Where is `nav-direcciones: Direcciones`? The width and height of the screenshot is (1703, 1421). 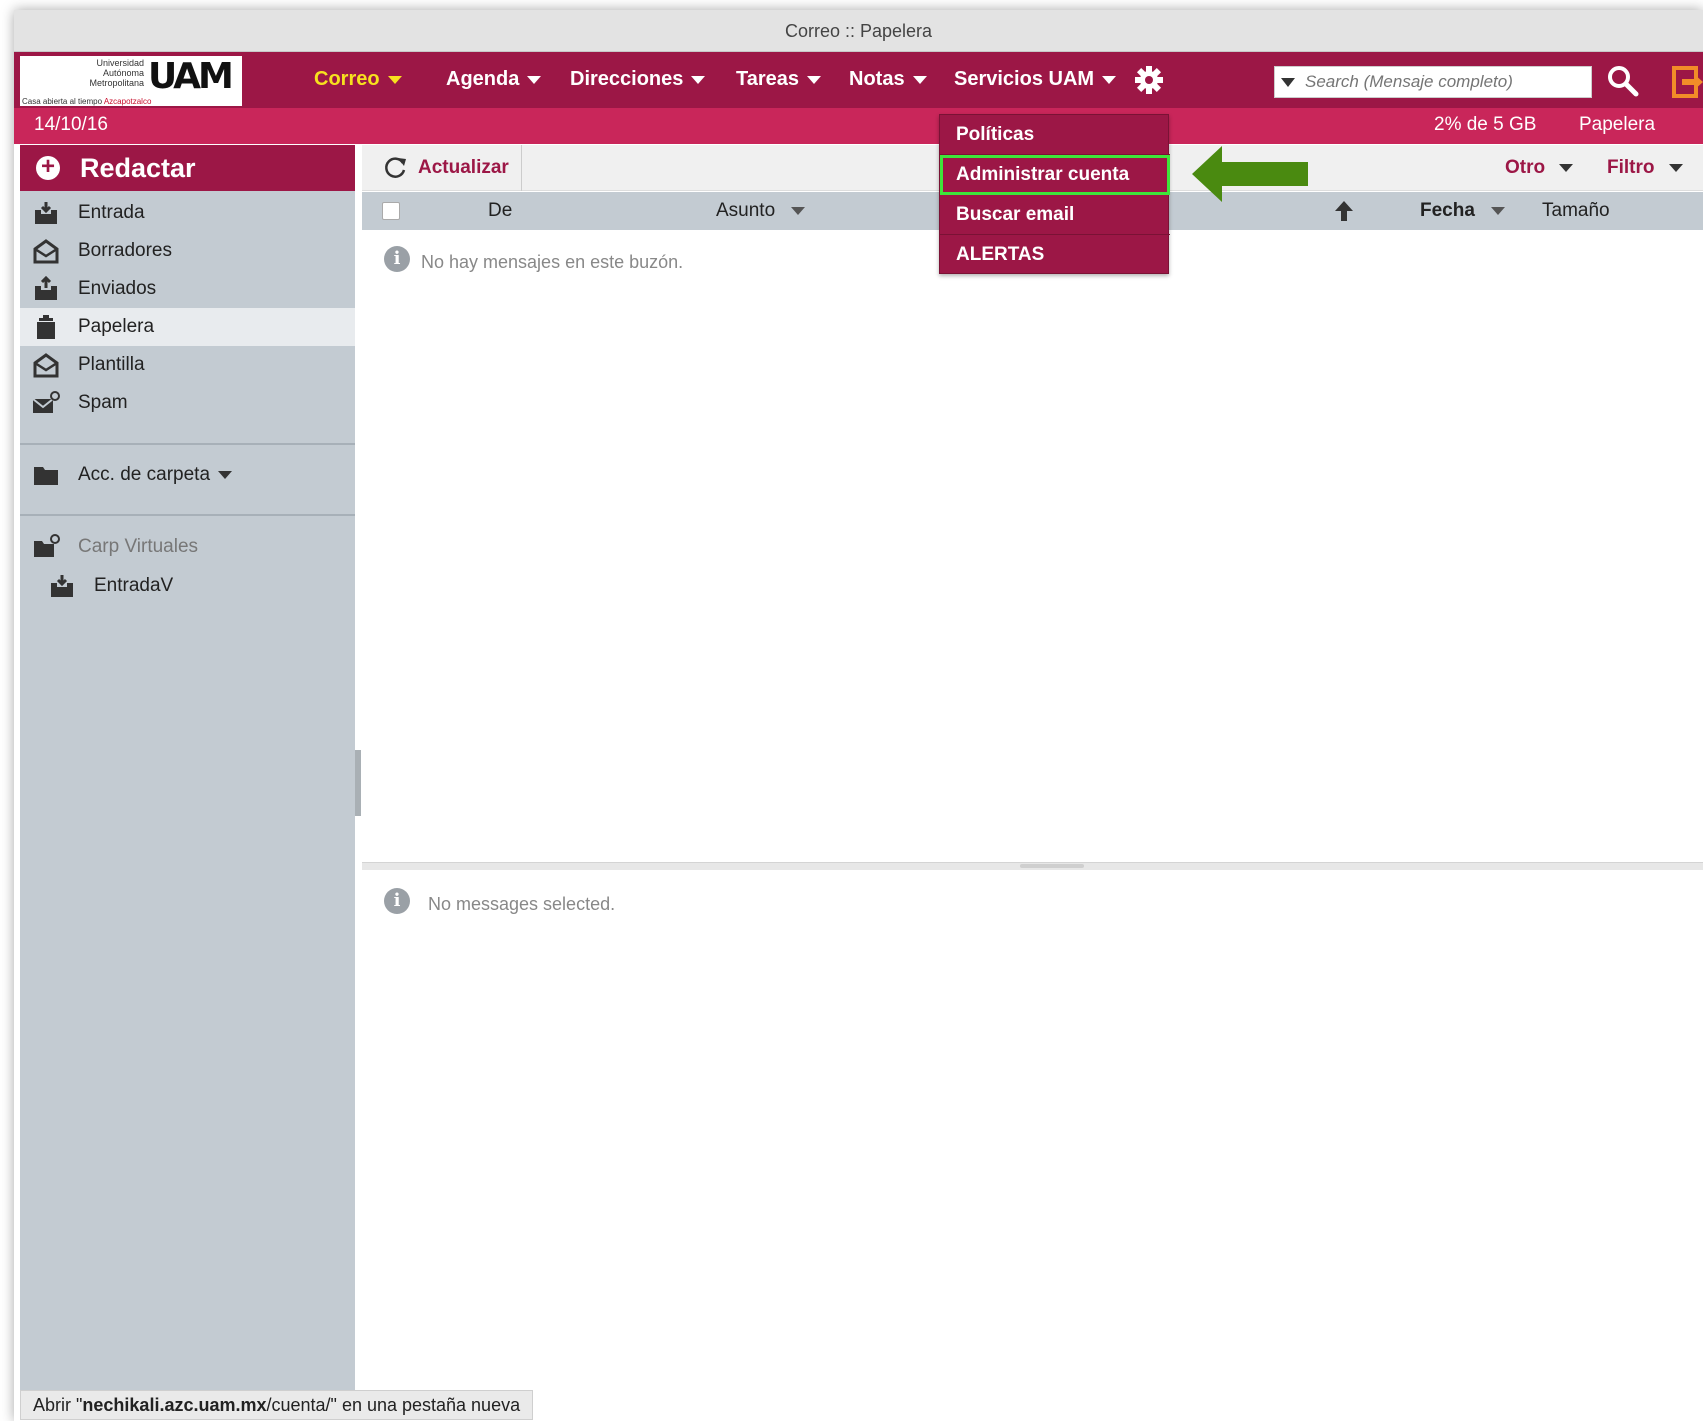 nav-direcciones: Direcciones is located at coordinates (638, 80).